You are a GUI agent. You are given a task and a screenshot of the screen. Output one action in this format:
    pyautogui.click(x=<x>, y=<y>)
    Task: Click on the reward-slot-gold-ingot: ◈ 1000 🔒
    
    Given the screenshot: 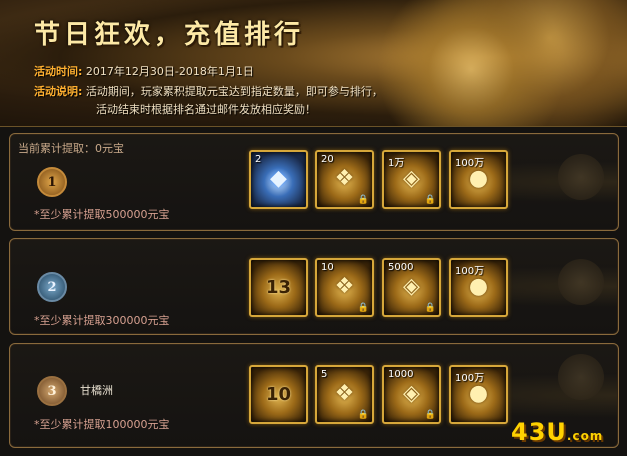 What is the action you would take?
    pyautogui.click(x=411, y=394)
    